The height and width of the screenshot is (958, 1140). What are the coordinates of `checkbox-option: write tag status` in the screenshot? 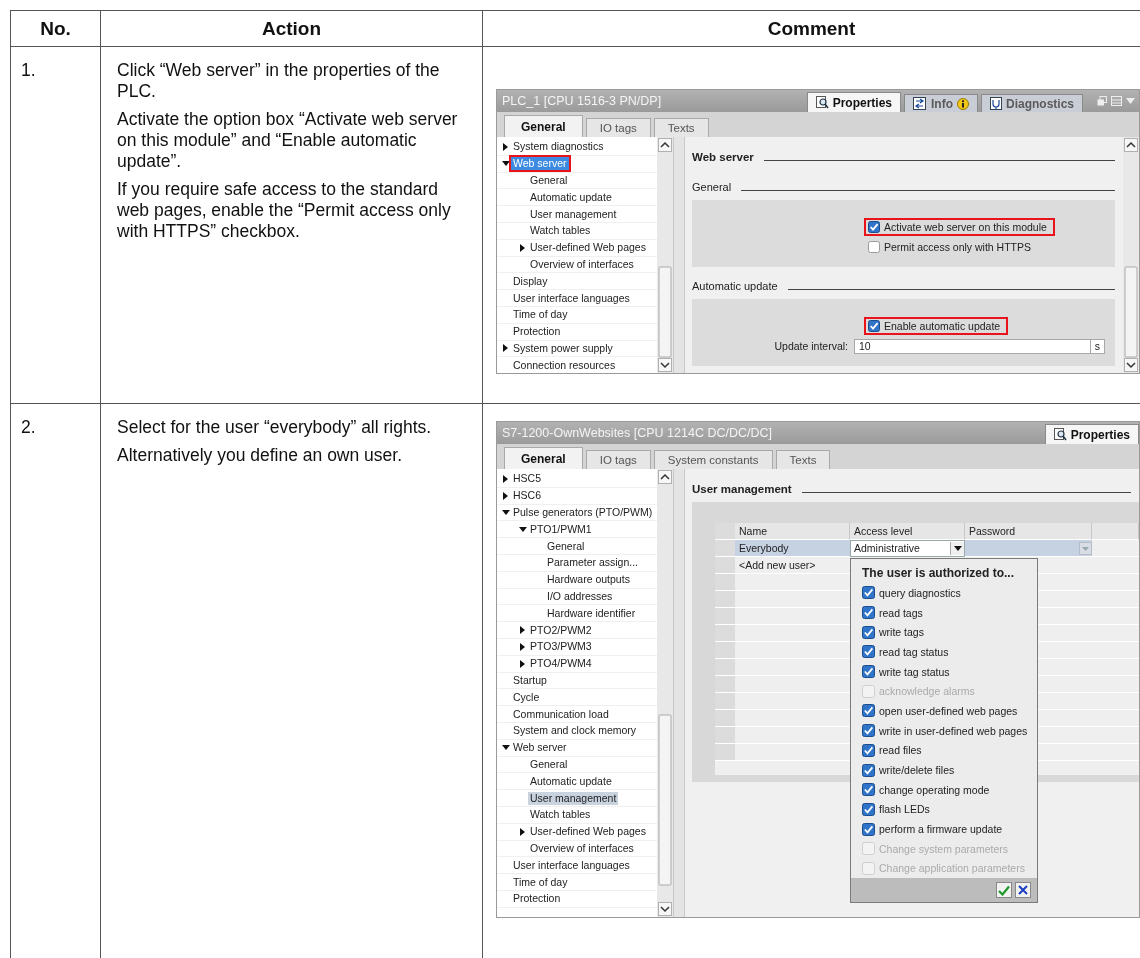 It's located at (906, 672).